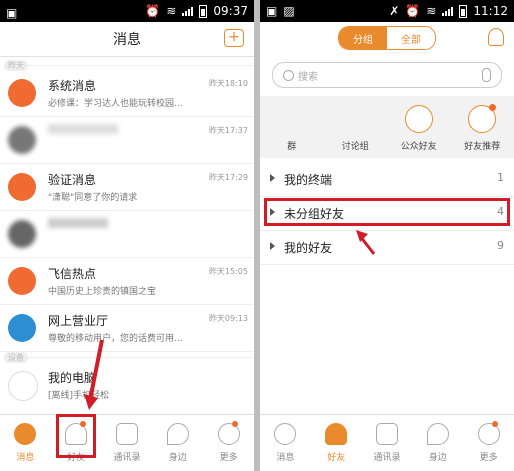 Image resolution: width=514 pixels, height=471 pixels. I want to click on segment-grouped: 分组, so click(363, 38).